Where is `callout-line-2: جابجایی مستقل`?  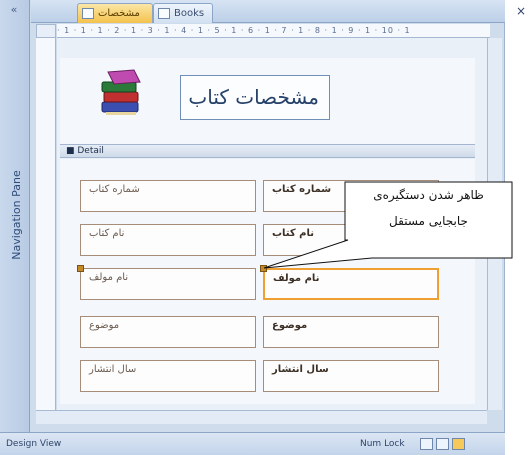
callout-line-2: جابجایی مستقل is located at coordinates (428, 221).